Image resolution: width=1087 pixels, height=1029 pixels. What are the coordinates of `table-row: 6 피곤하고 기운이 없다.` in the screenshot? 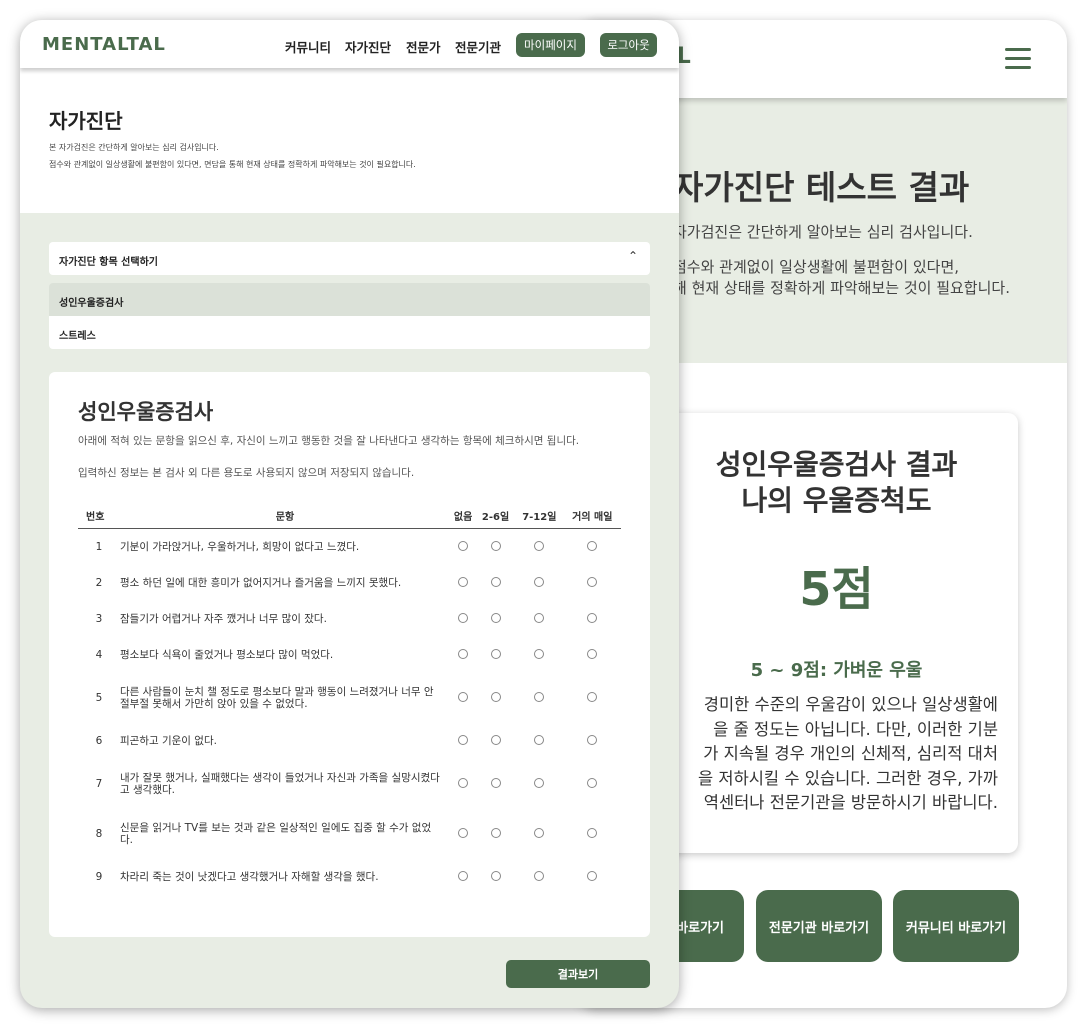 It's located at (349, 741).